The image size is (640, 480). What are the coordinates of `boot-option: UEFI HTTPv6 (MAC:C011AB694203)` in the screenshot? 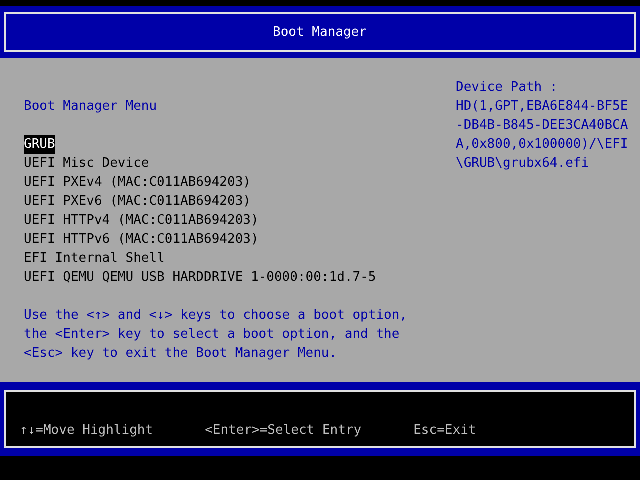 It's located at (141, 239).